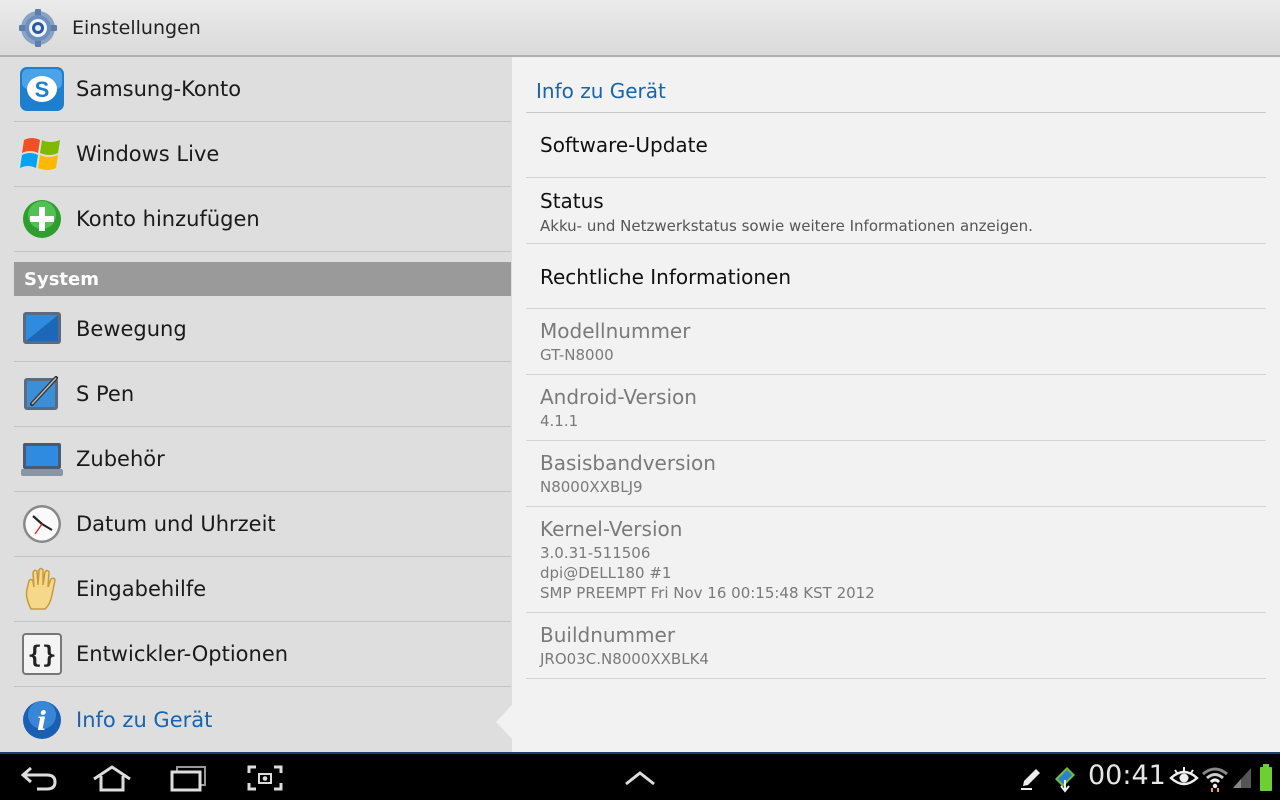  Describe the element at coordinates (120, 459) in the screenshot. I see `left-item-label: Zubehör` at that location.